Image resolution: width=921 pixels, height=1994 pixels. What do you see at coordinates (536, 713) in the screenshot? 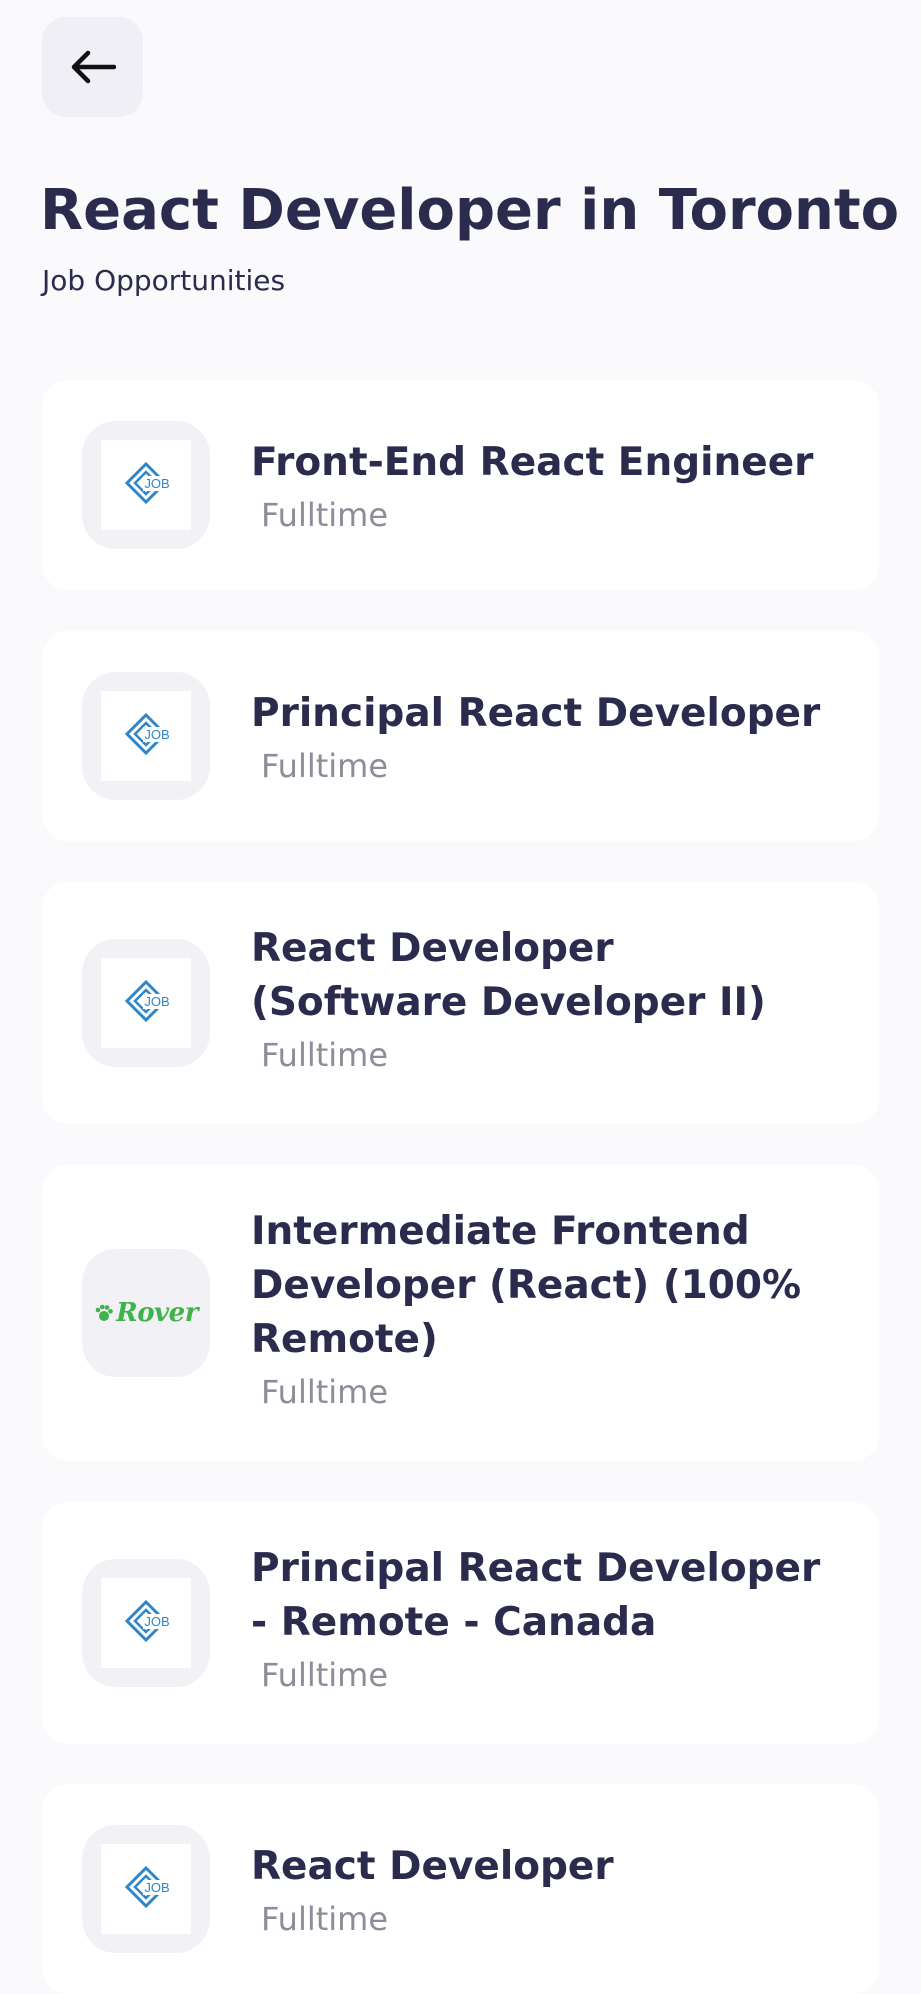
I see `job-title: Principal React Developer` at bounding box center [536, 713].